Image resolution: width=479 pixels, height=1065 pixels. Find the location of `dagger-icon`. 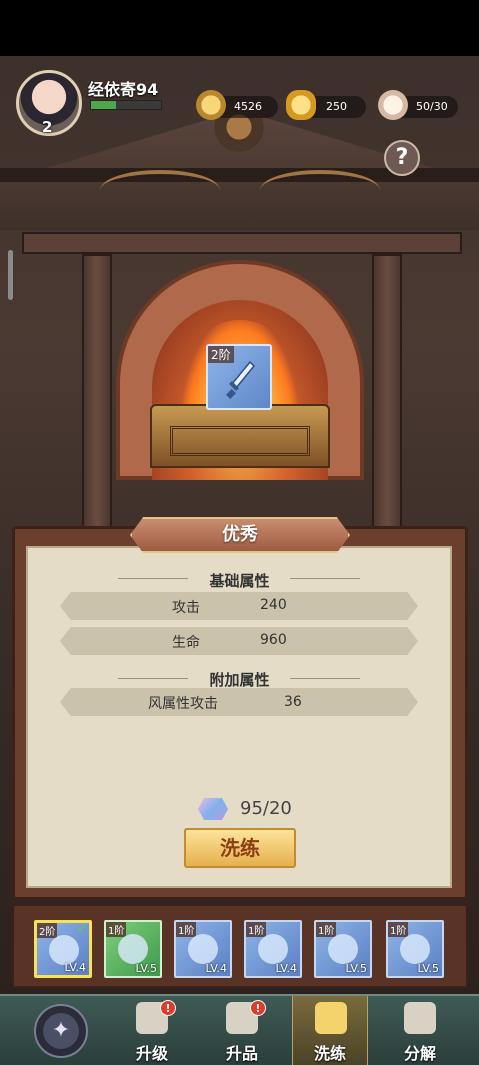

dagger-icon is located at coordinates (241, 379).